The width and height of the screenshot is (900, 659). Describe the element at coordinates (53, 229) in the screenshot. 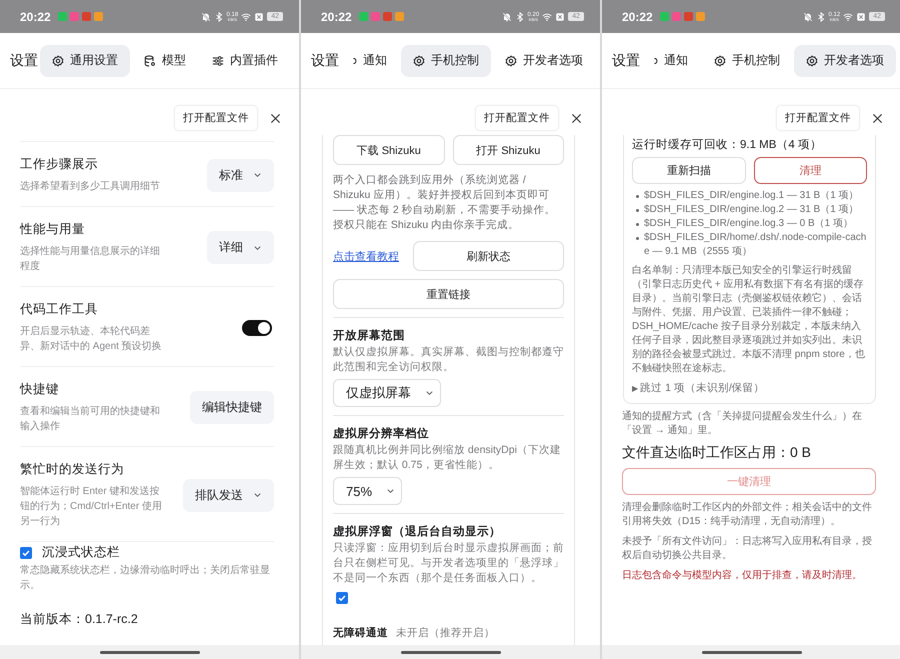

I see `setting-title: 性能与用量` at that location.